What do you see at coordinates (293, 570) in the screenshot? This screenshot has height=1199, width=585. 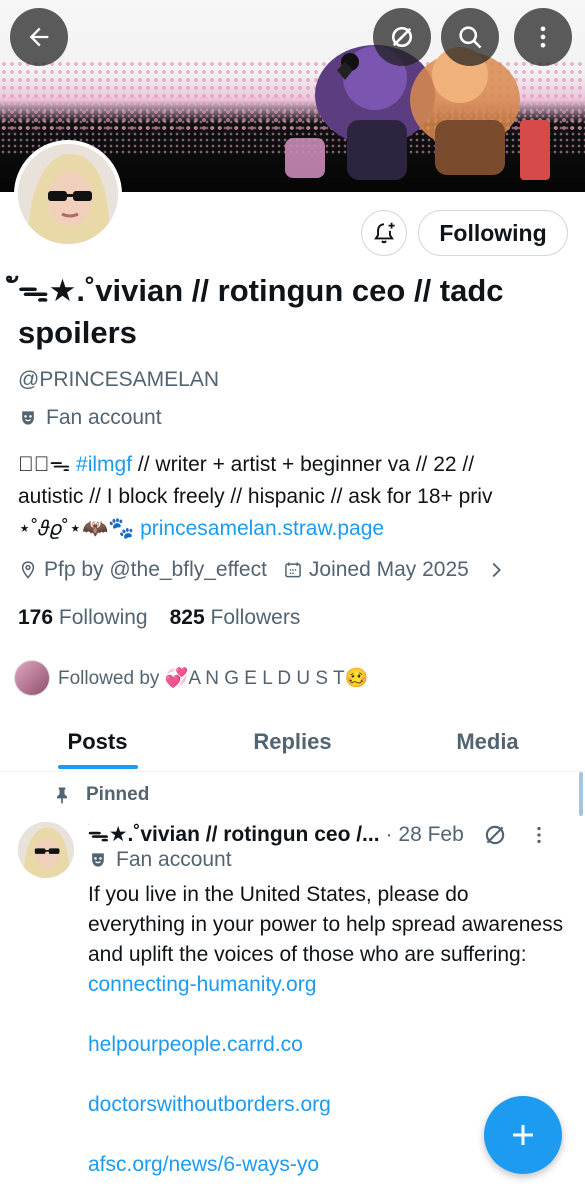 I see `calendar-icon` at bounding box center [293, 570].